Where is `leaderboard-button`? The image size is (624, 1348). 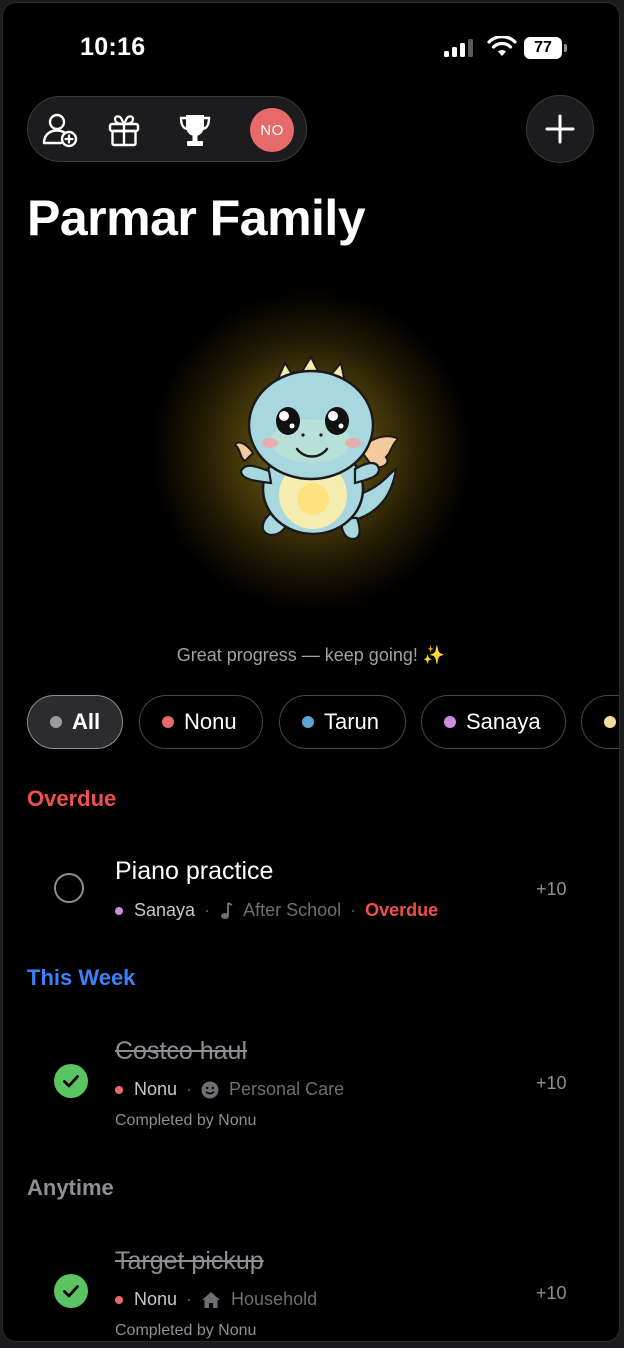 leaderboard-button is located at coordinates (195, 130).